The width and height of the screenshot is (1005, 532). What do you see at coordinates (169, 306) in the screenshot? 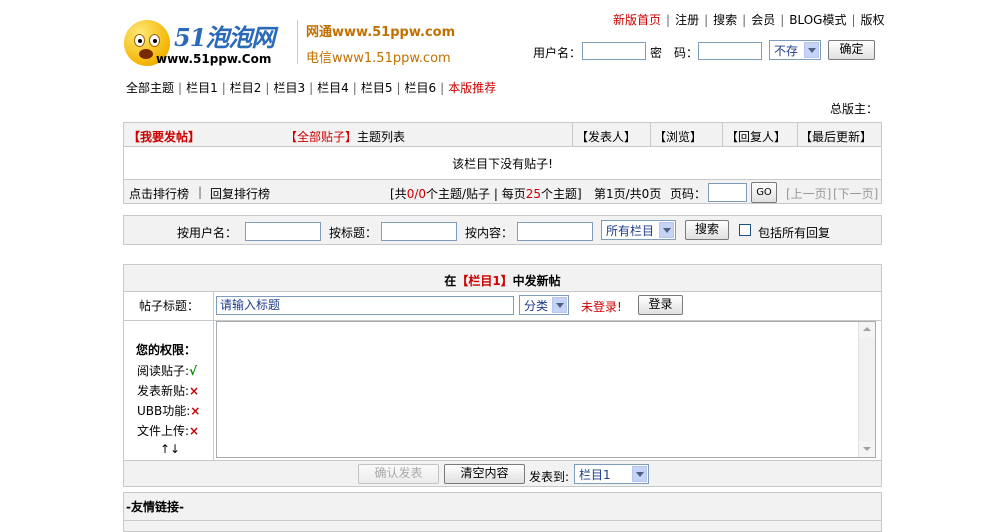
I see `post-title-label: 帖子标题：` at bounding box center [169, 306].